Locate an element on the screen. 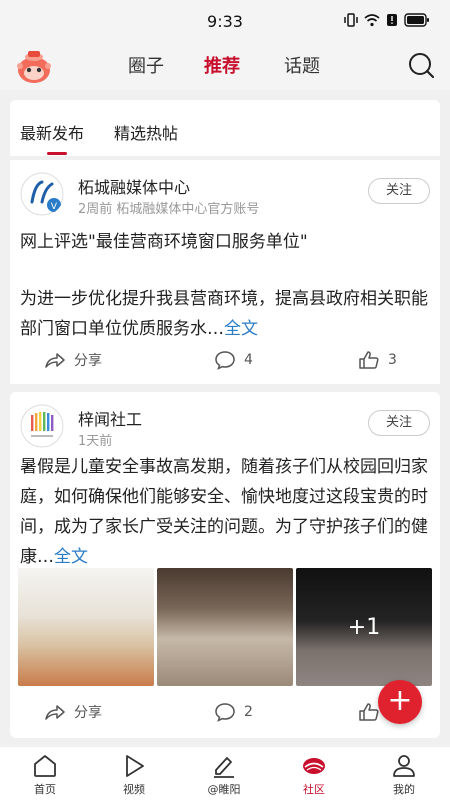 This screenshot has width=450, height=800. tab-recommend: 推荐 is located at coordinates (222, 65).